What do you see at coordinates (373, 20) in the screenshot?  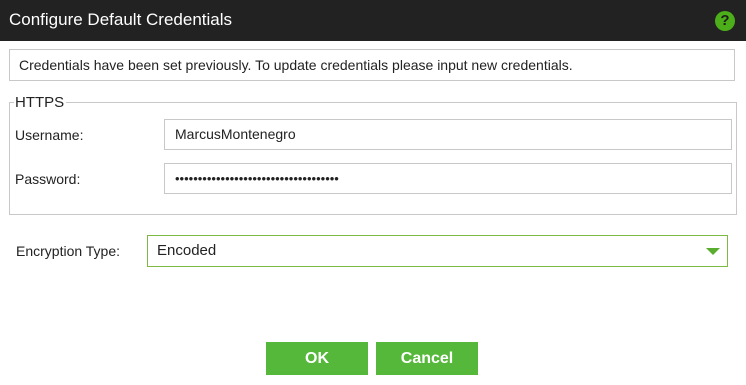 I see `dialog-titlebar: Configure Default Credentials ?` at bounding box center [373, 20].